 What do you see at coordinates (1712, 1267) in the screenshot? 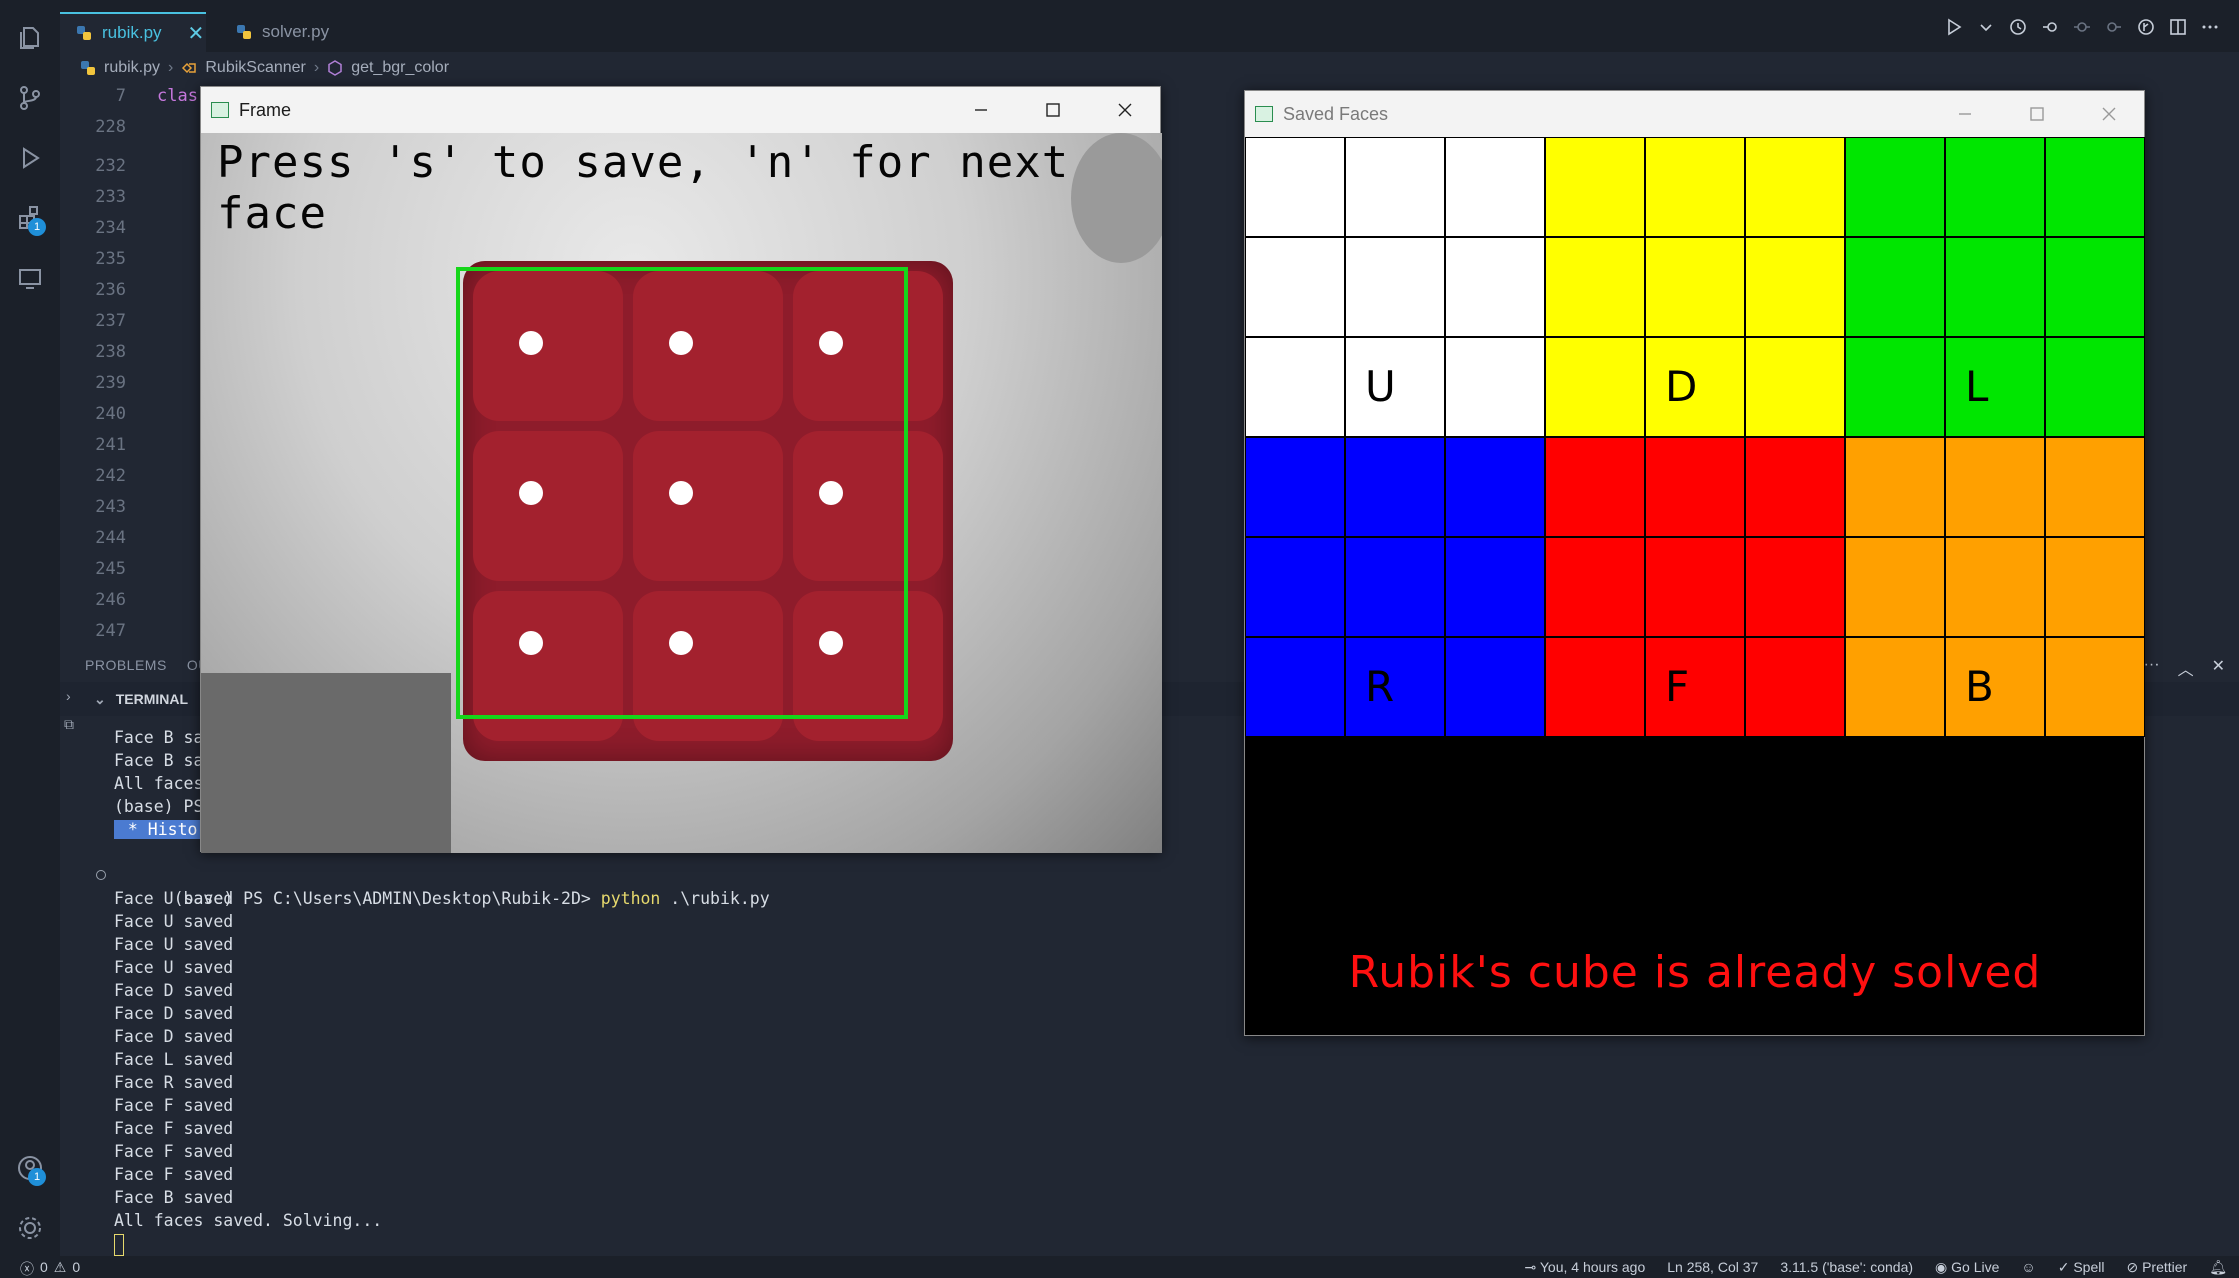
I see `cursor-position: Ln 258, Col 37` at bounding box center [1712, 1267].